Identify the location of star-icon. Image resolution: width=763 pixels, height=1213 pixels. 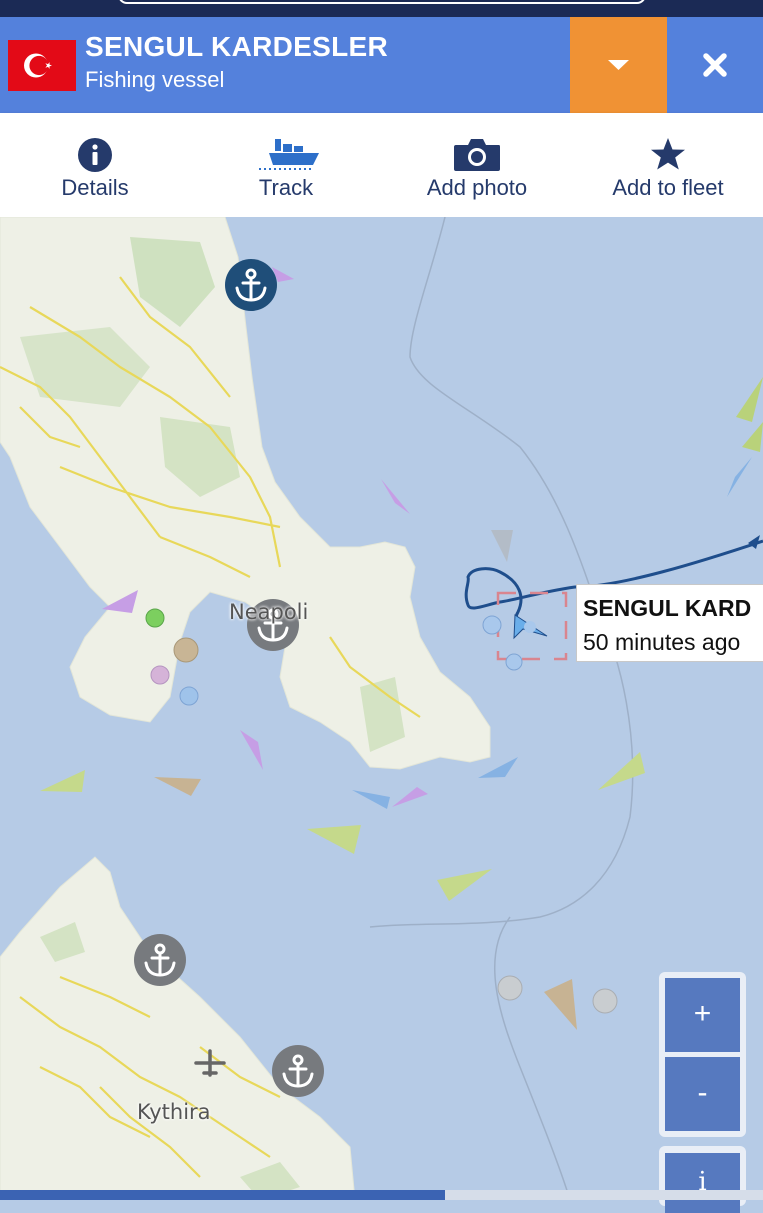
(668, 154).